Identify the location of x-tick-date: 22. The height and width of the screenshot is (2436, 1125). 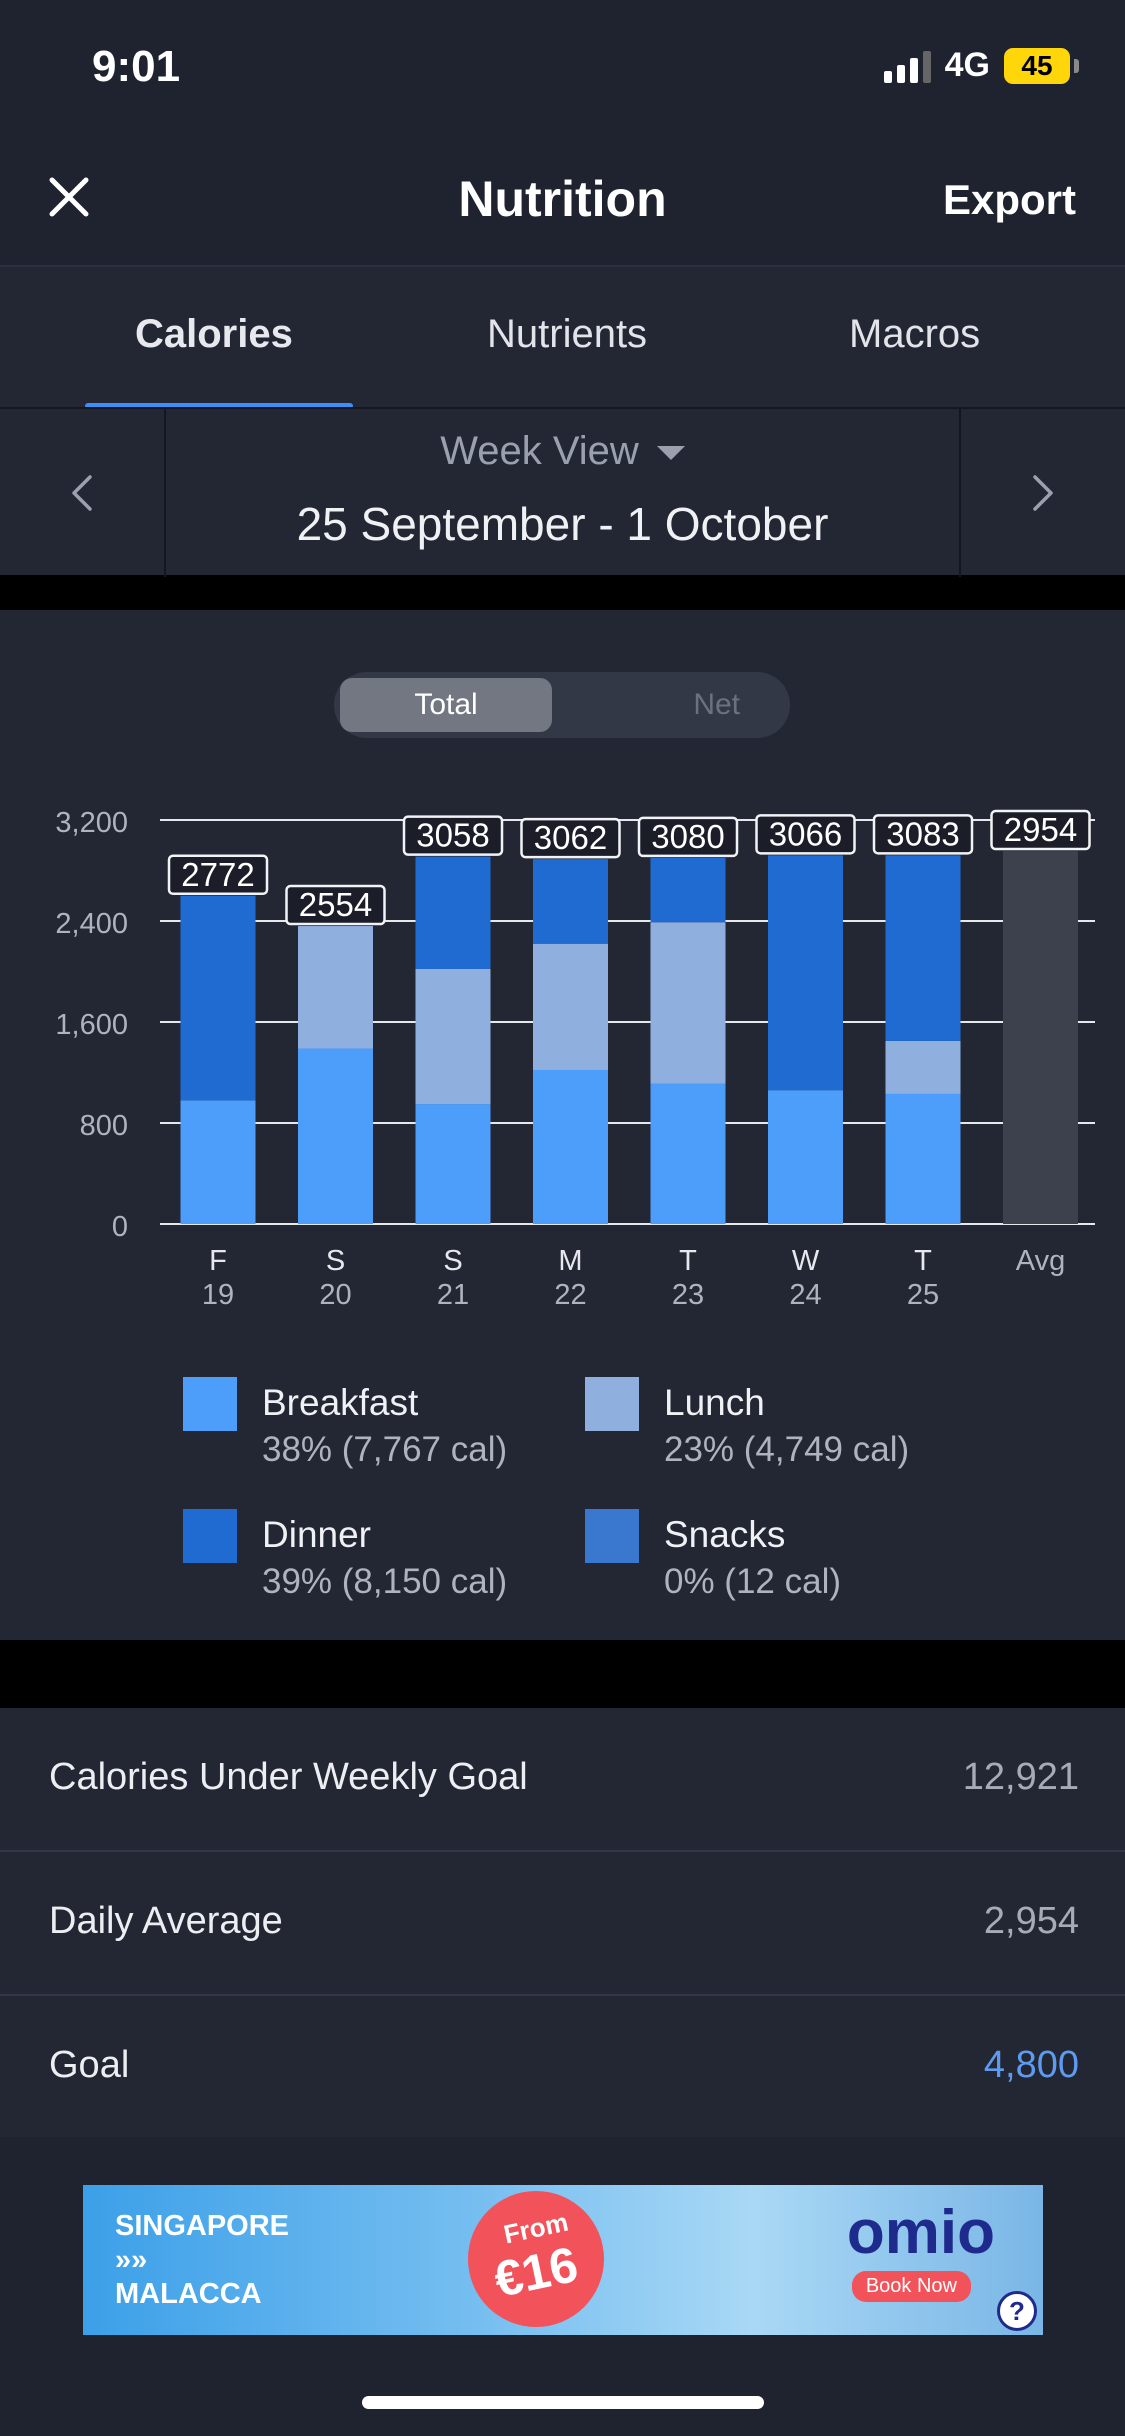
(570, 1295).